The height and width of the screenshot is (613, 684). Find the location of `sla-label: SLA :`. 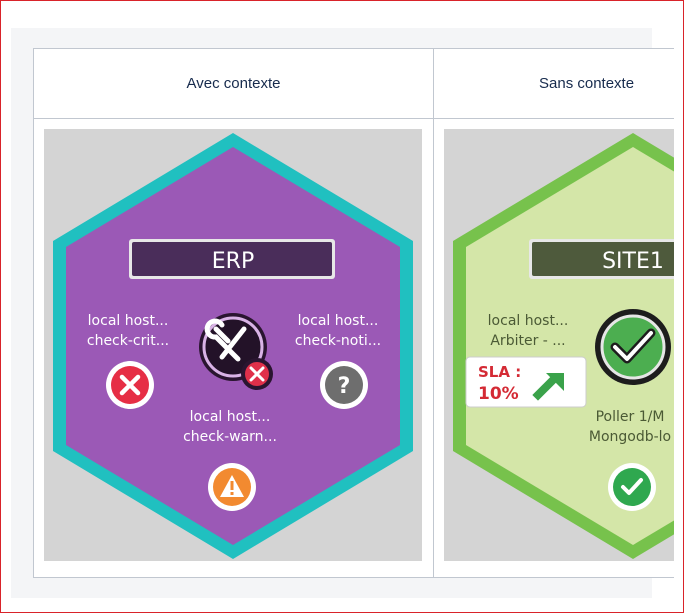

sla-label: SLA : is located at coordinates (499, 372).